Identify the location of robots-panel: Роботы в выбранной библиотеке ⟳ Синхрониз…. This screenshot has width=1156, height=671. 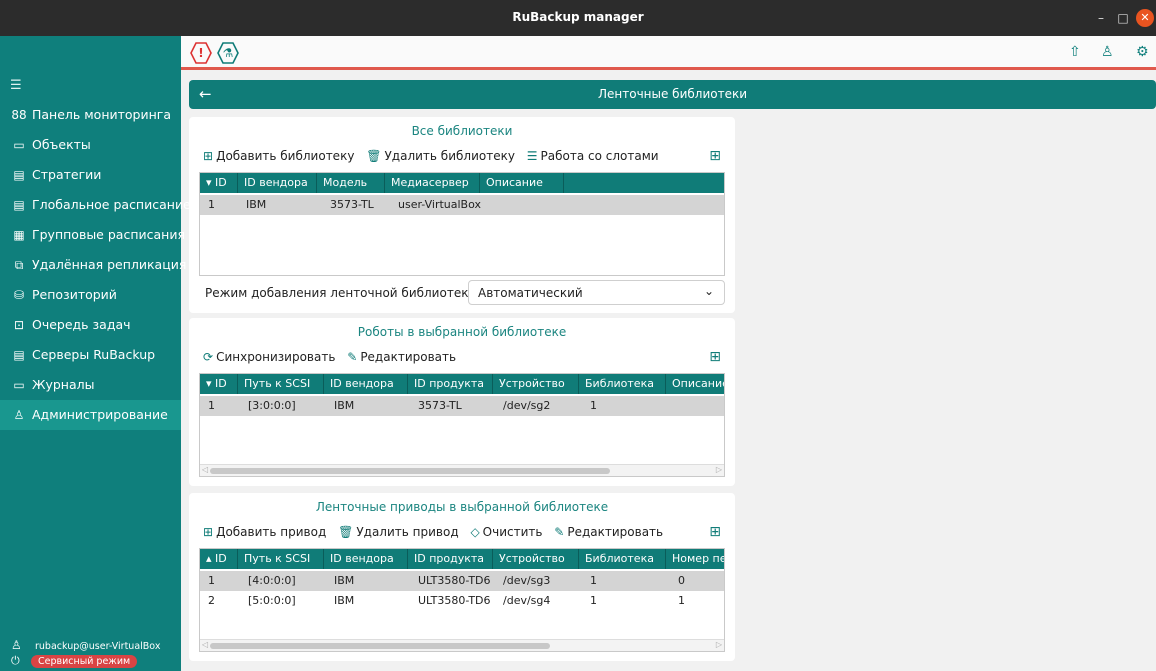
(462, 402).